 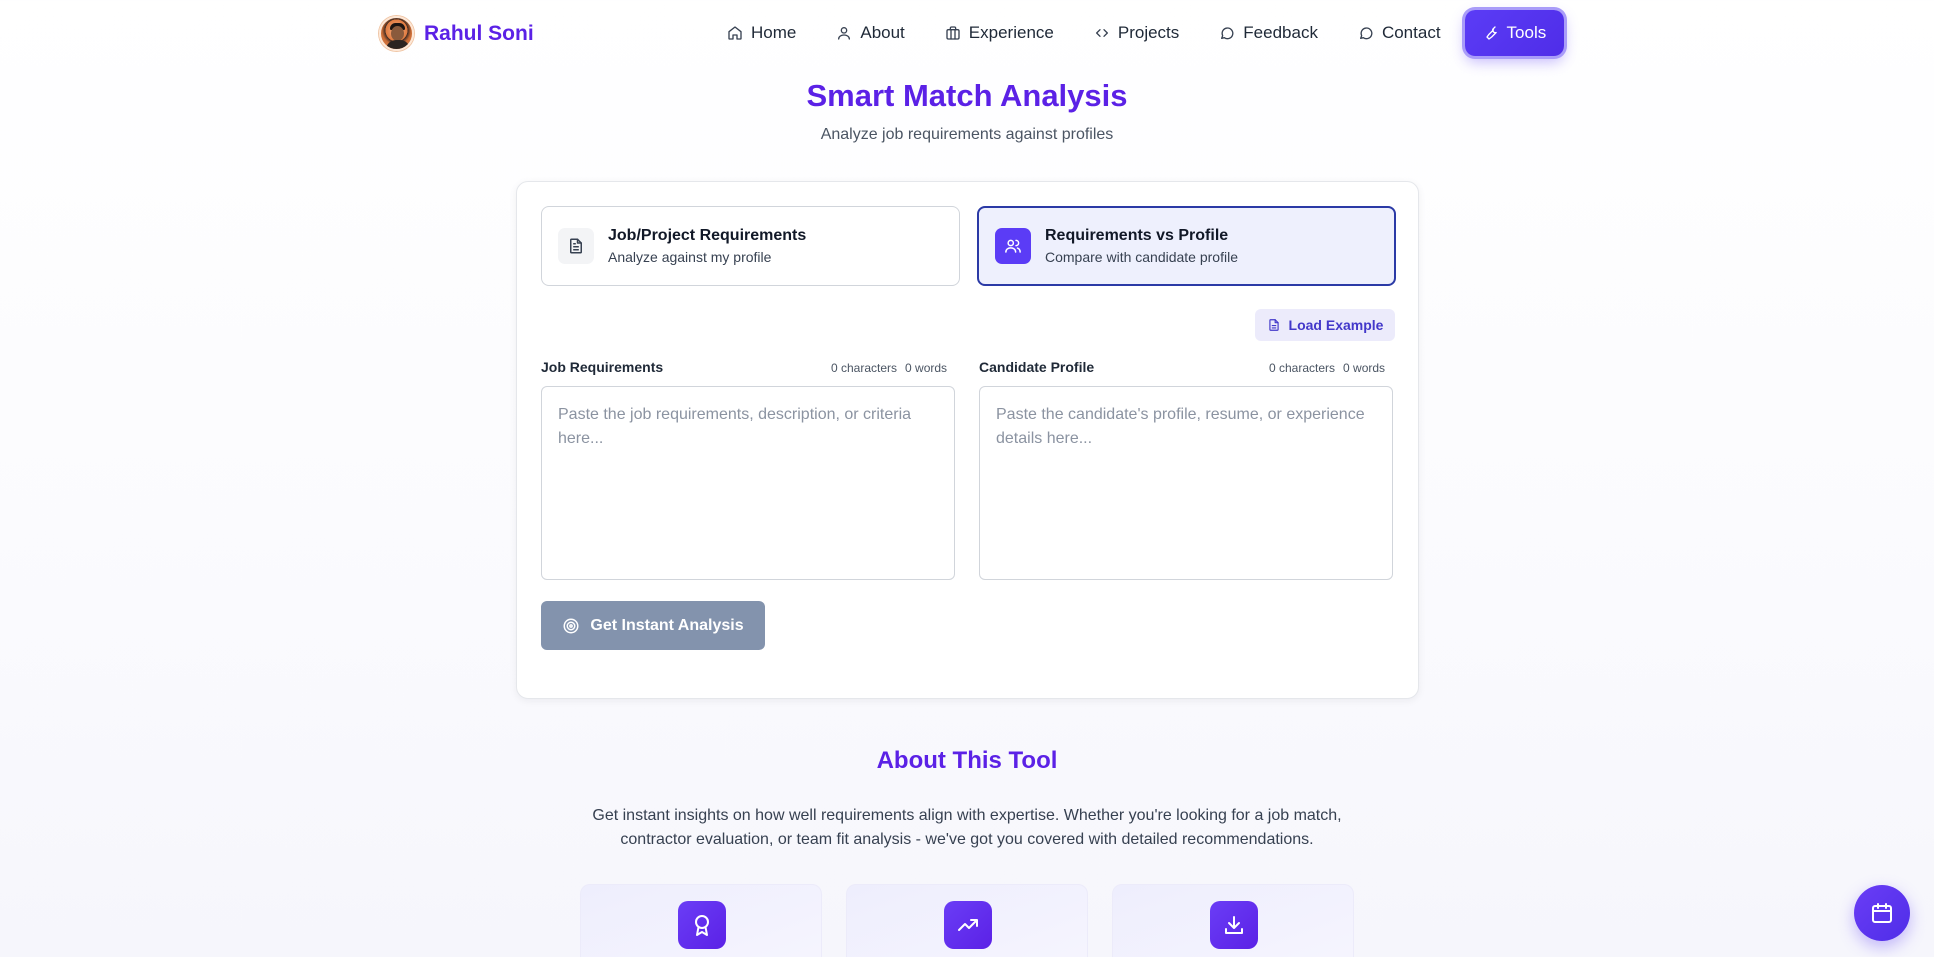 What do you see at coordinates (479, 34) in the screenshot?
I see `brand-name: Rahul Soni` at bounding box center [479, 34].